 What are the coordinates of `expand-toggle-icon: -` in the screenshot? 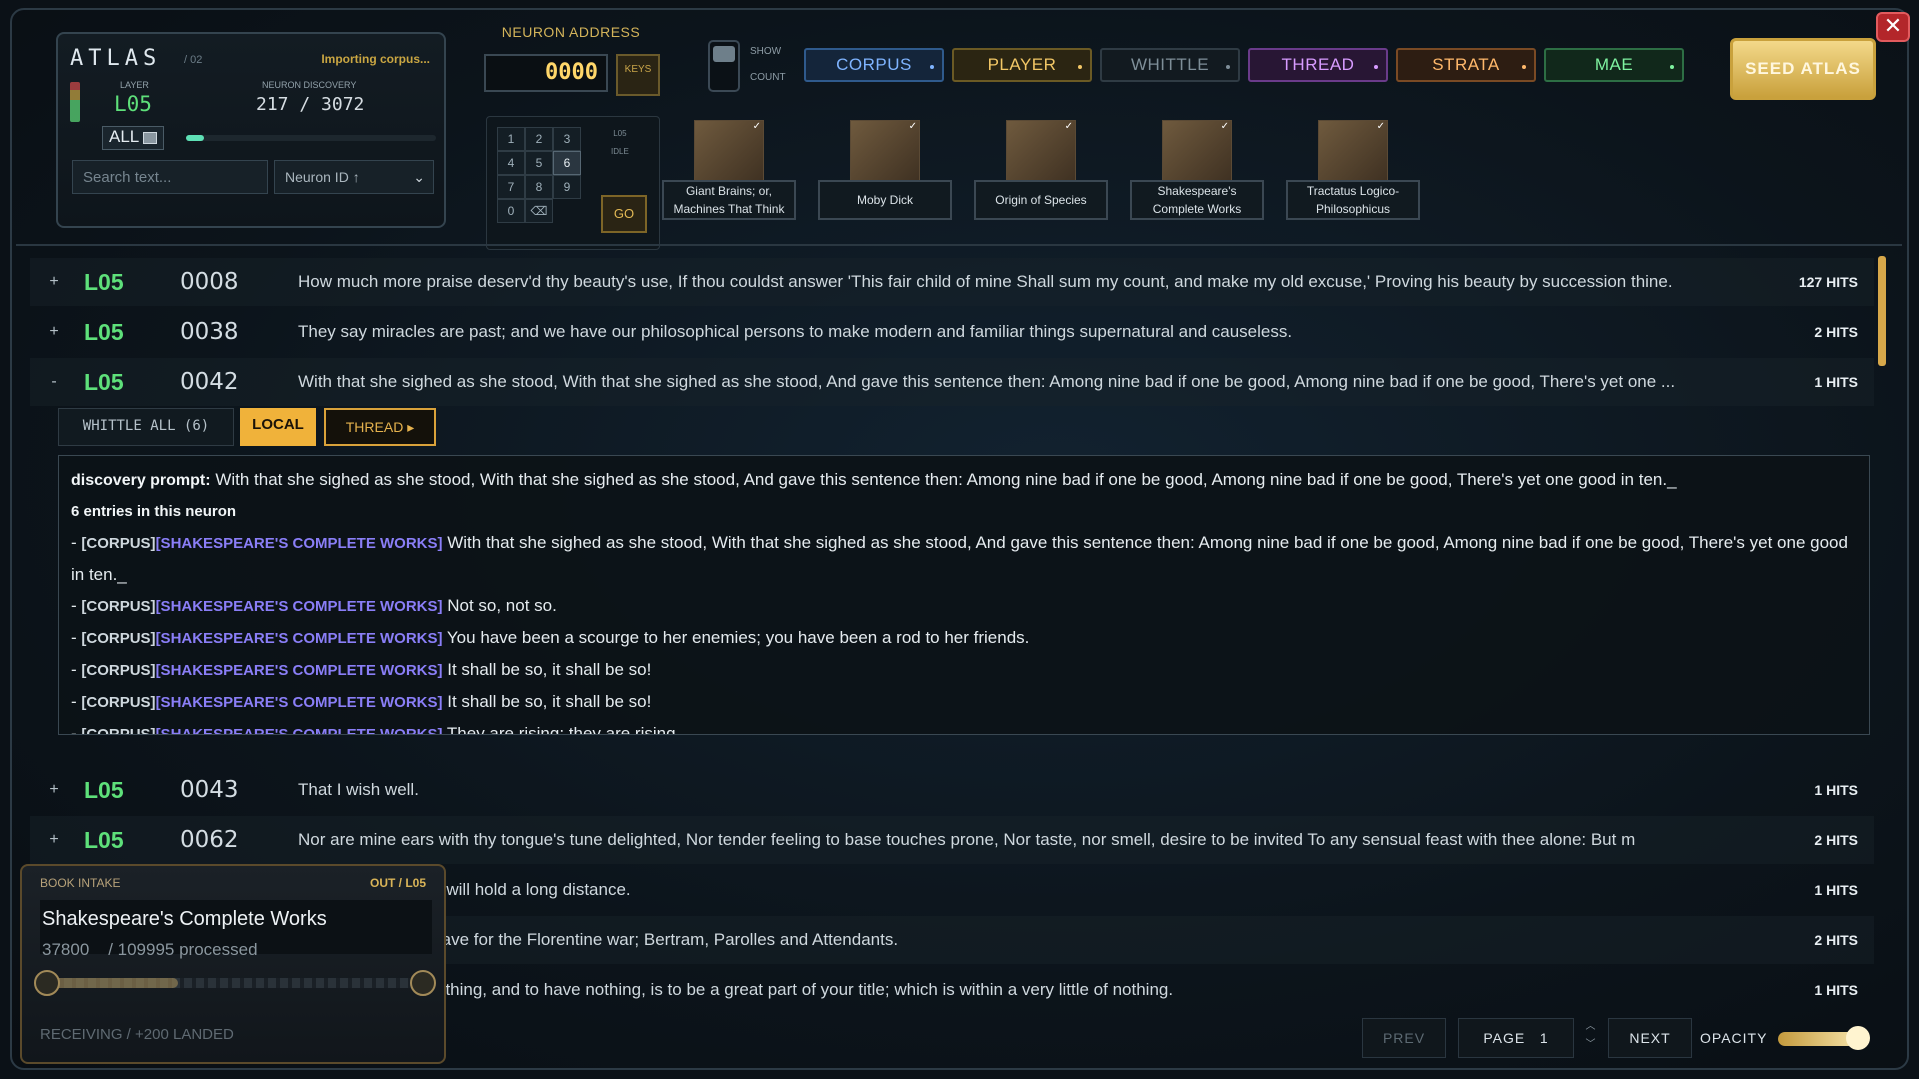 It's located at (54, 382).